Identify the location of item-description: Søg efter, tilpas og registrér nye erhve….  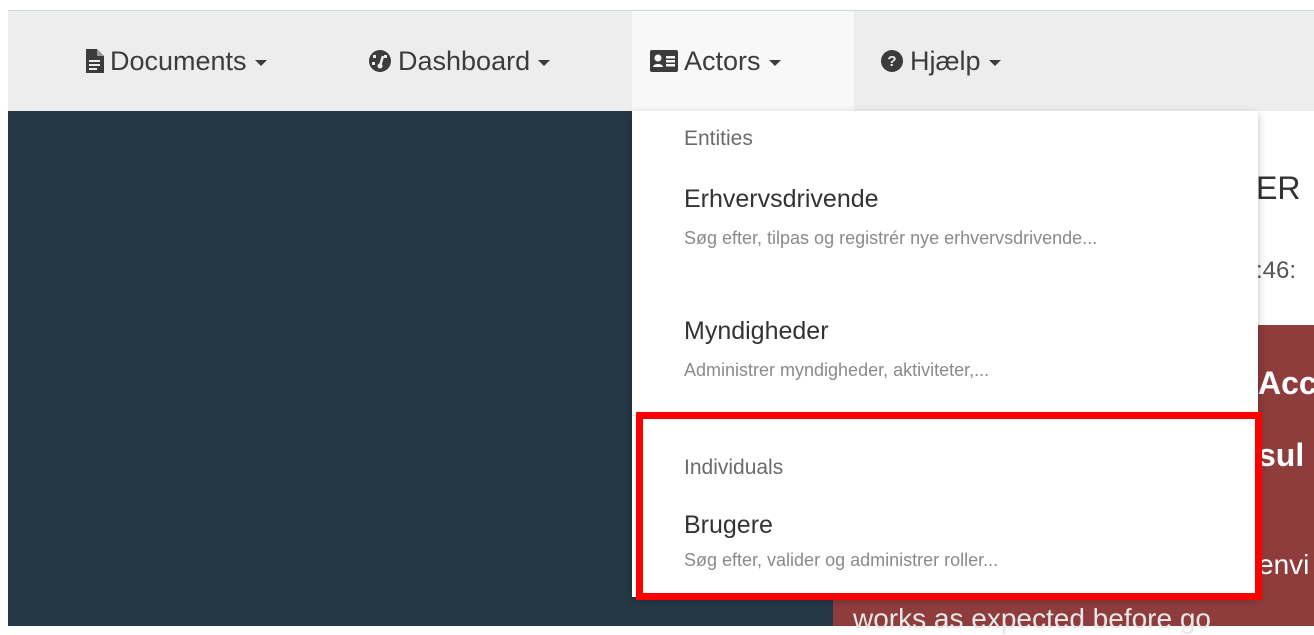
(891, 238).